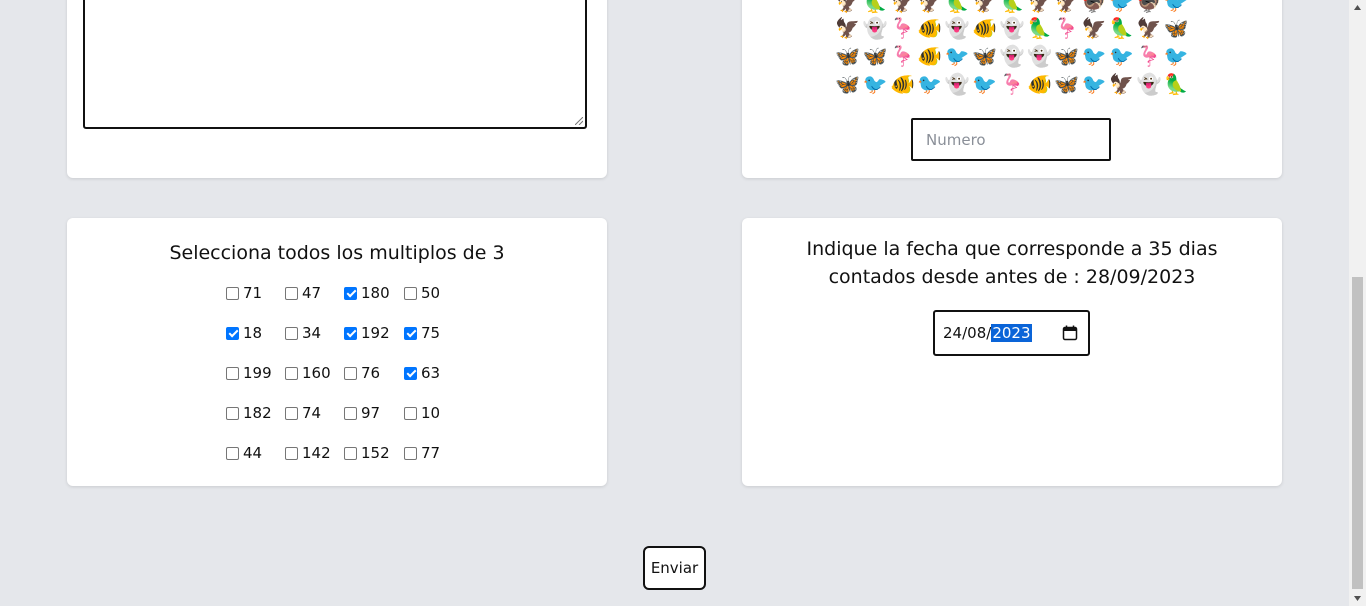 The width and height of the screenshot is (1366, 606). Describe the element at coordinates (433, 333) in the screenshot. I see `multiple-option: 75` at that location.